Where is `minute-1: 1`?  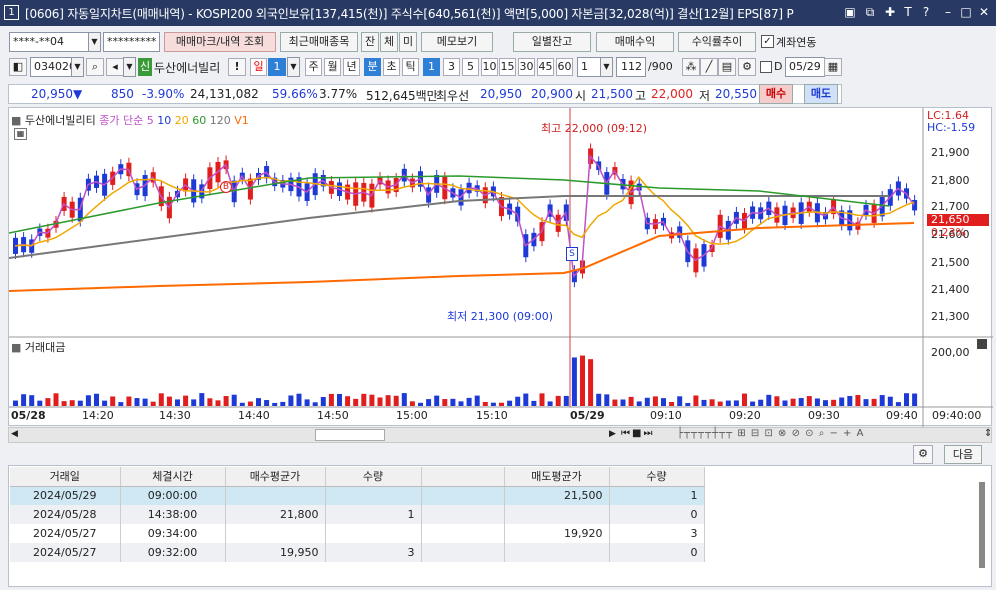
minute-1: 1 is located at coordinates (431, 67).